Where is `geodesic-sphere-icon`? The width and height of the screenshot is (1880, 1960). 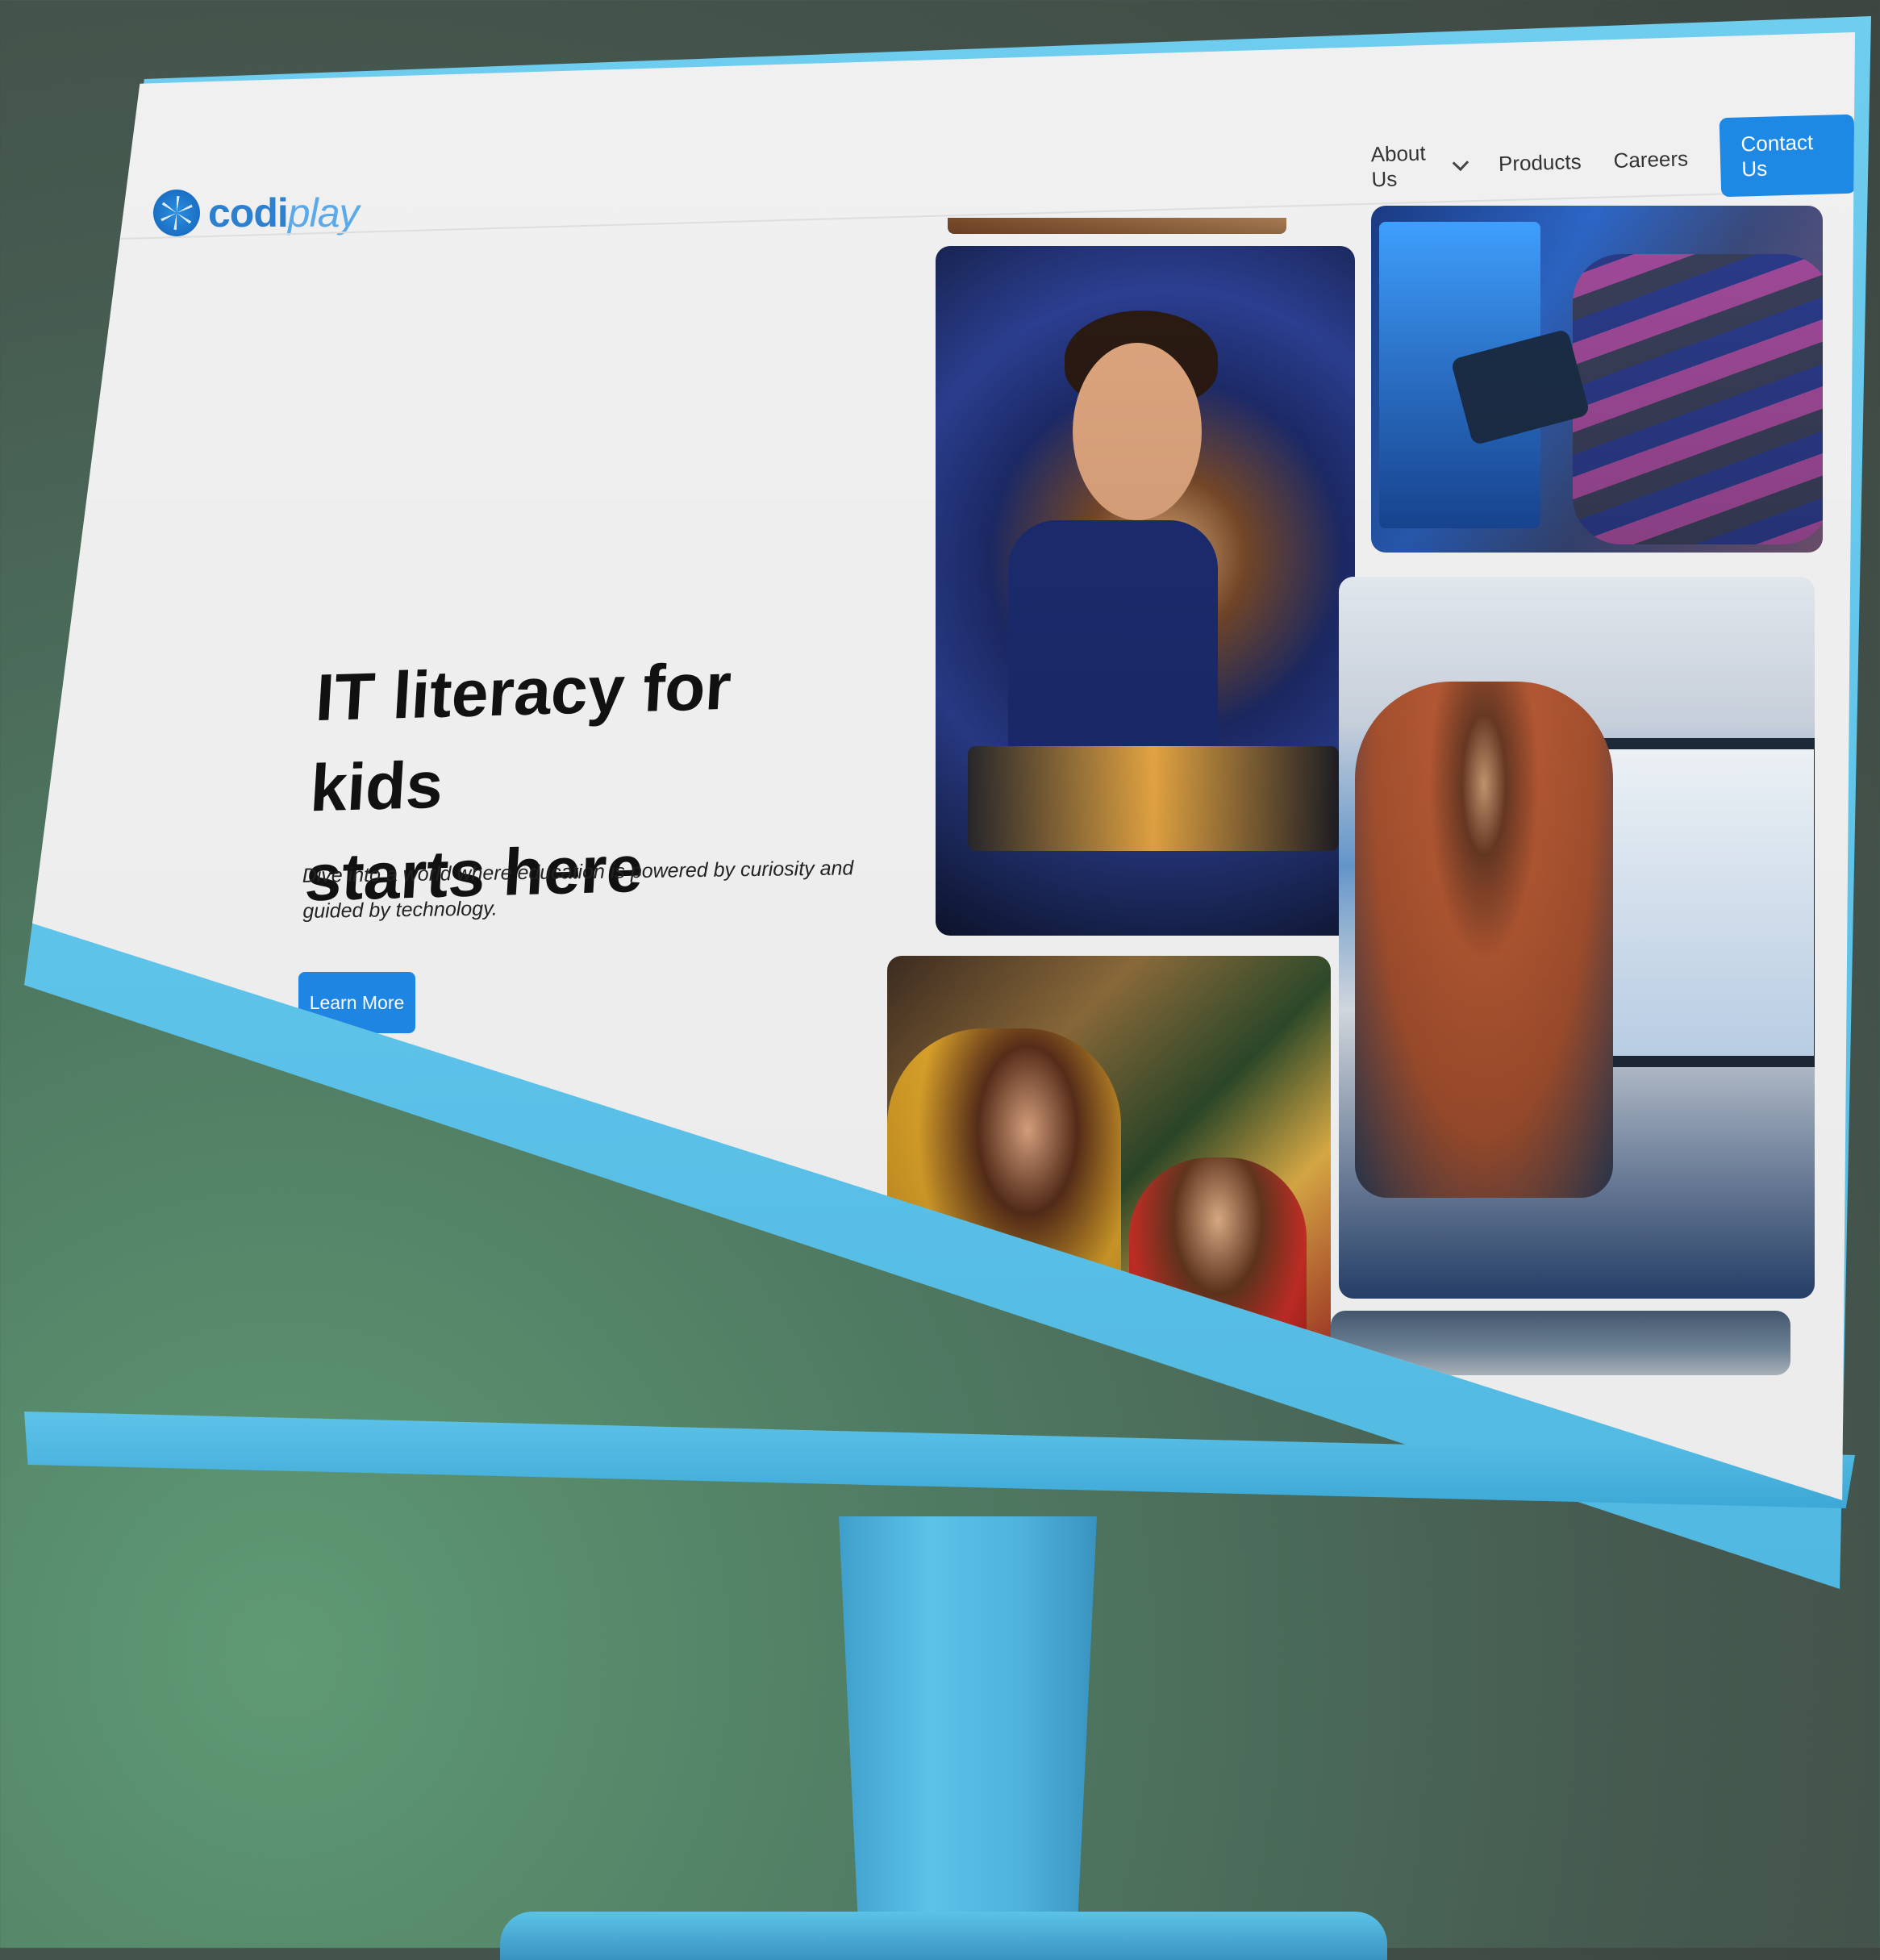
geodesic-sphere-icon is located at coordinates (176, 213).